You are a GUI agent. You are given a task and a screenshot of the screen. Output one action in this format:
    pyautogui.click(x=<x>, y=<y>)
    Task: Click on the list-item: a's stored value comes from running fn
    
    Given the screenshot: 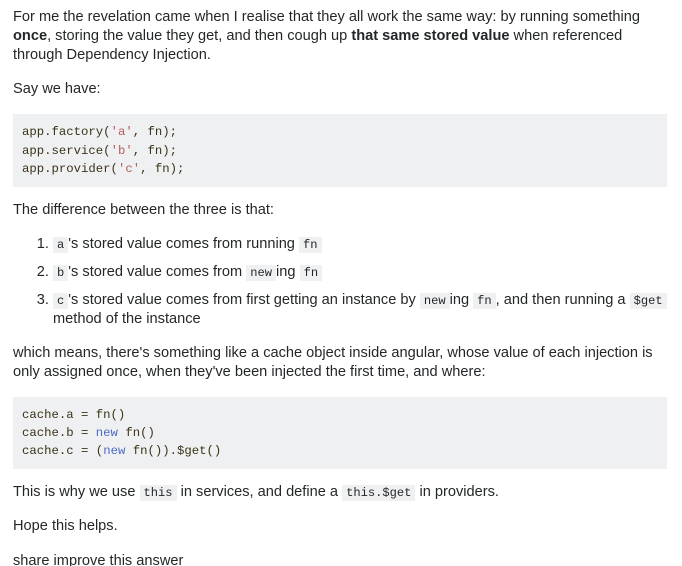 What is the action you would take?
    pyautogui.click(x=360, y=244)
    